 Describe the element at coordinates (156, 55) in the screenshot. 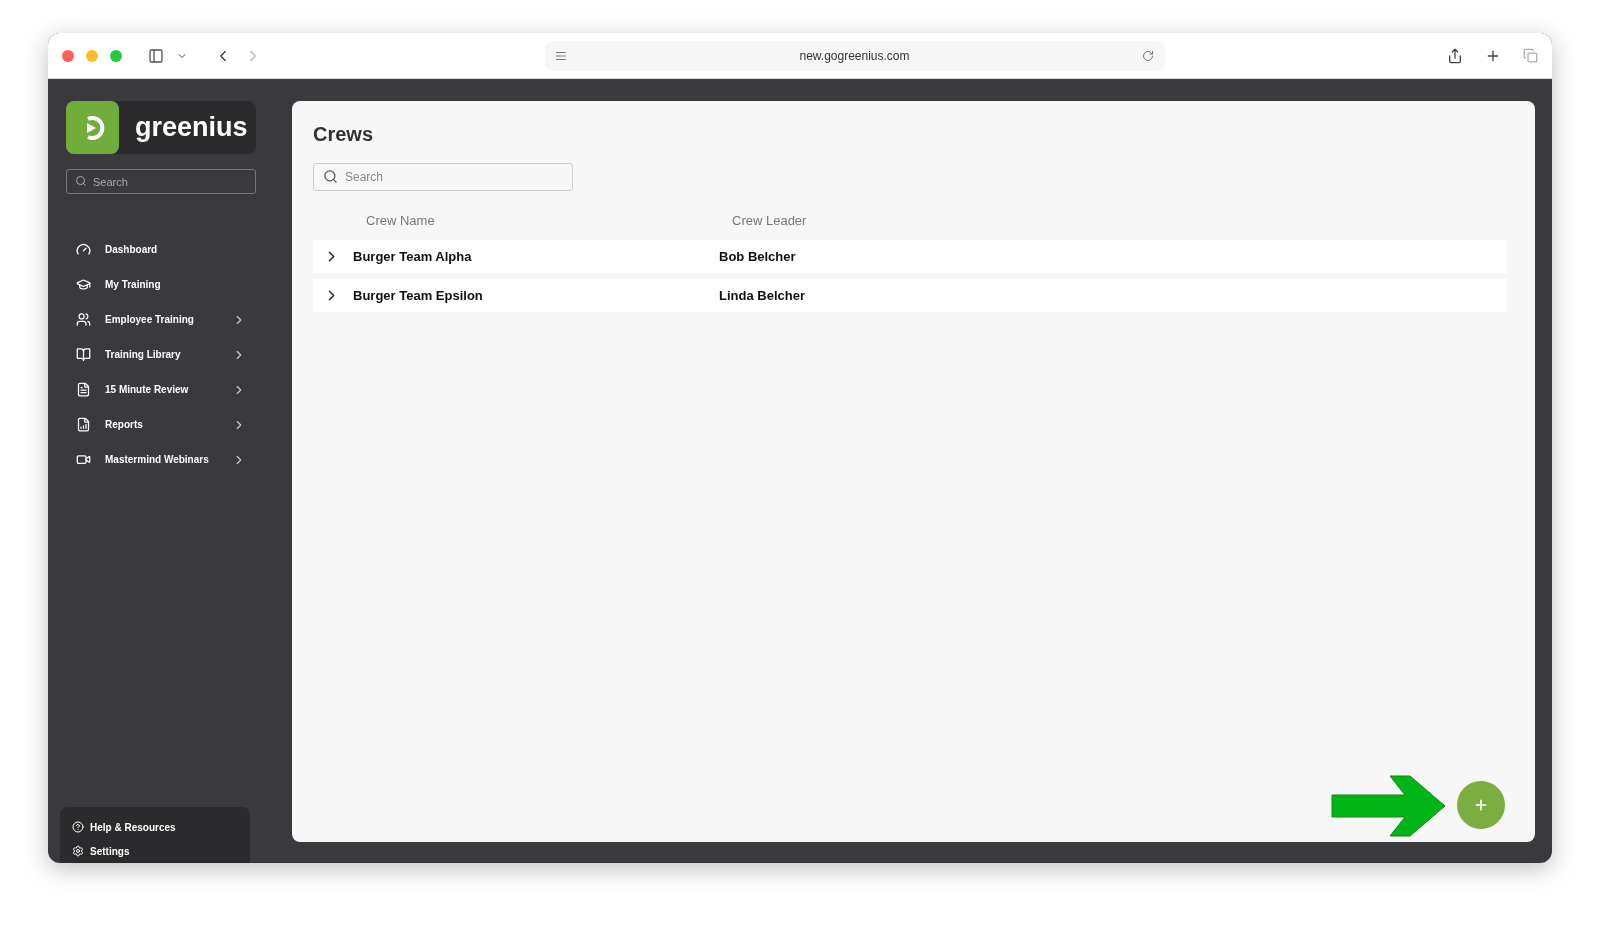

I see `sidebar-toggle-icon` at that location.